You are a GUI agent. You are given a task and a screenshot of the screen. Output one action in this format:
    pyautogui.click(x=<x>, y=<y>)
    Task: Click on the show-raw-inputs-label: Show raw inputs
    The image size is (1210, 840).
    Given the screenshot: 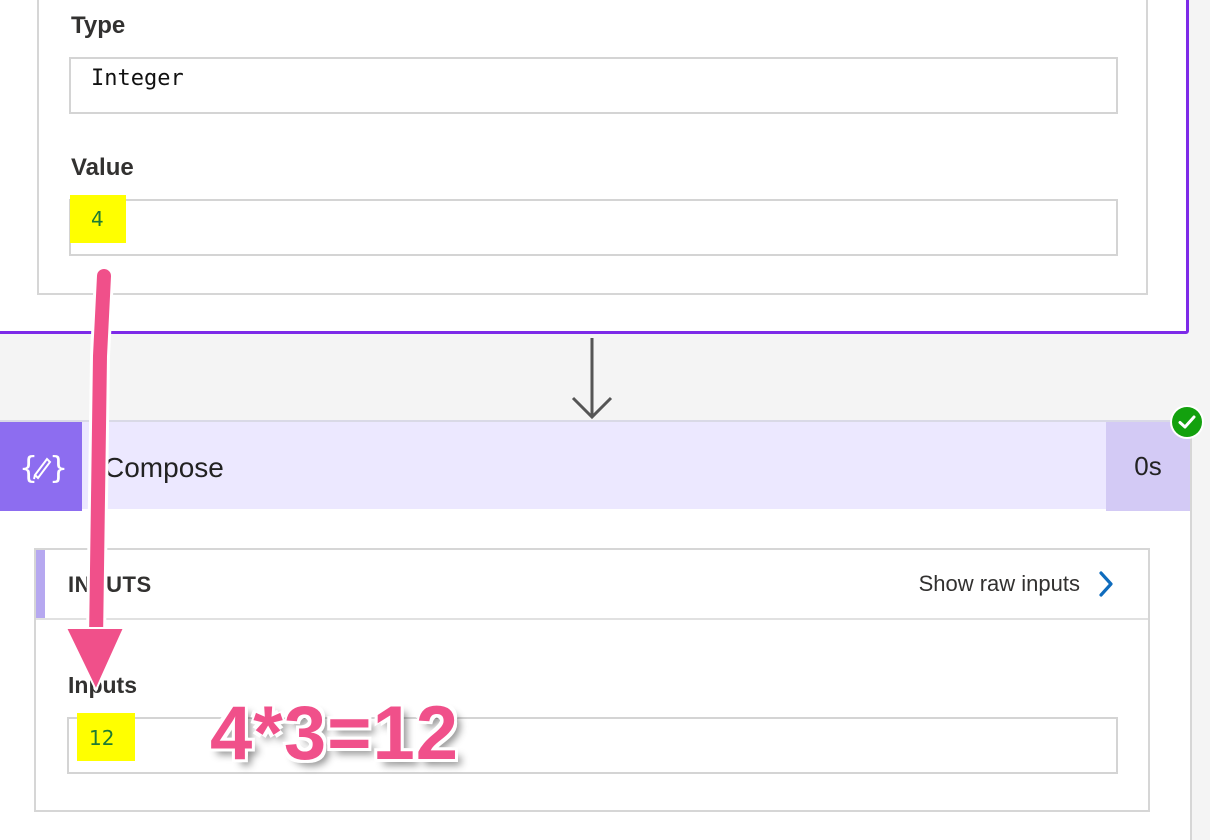 What is the action you would take?
    pyautogui.click(x=999, y=583)
    